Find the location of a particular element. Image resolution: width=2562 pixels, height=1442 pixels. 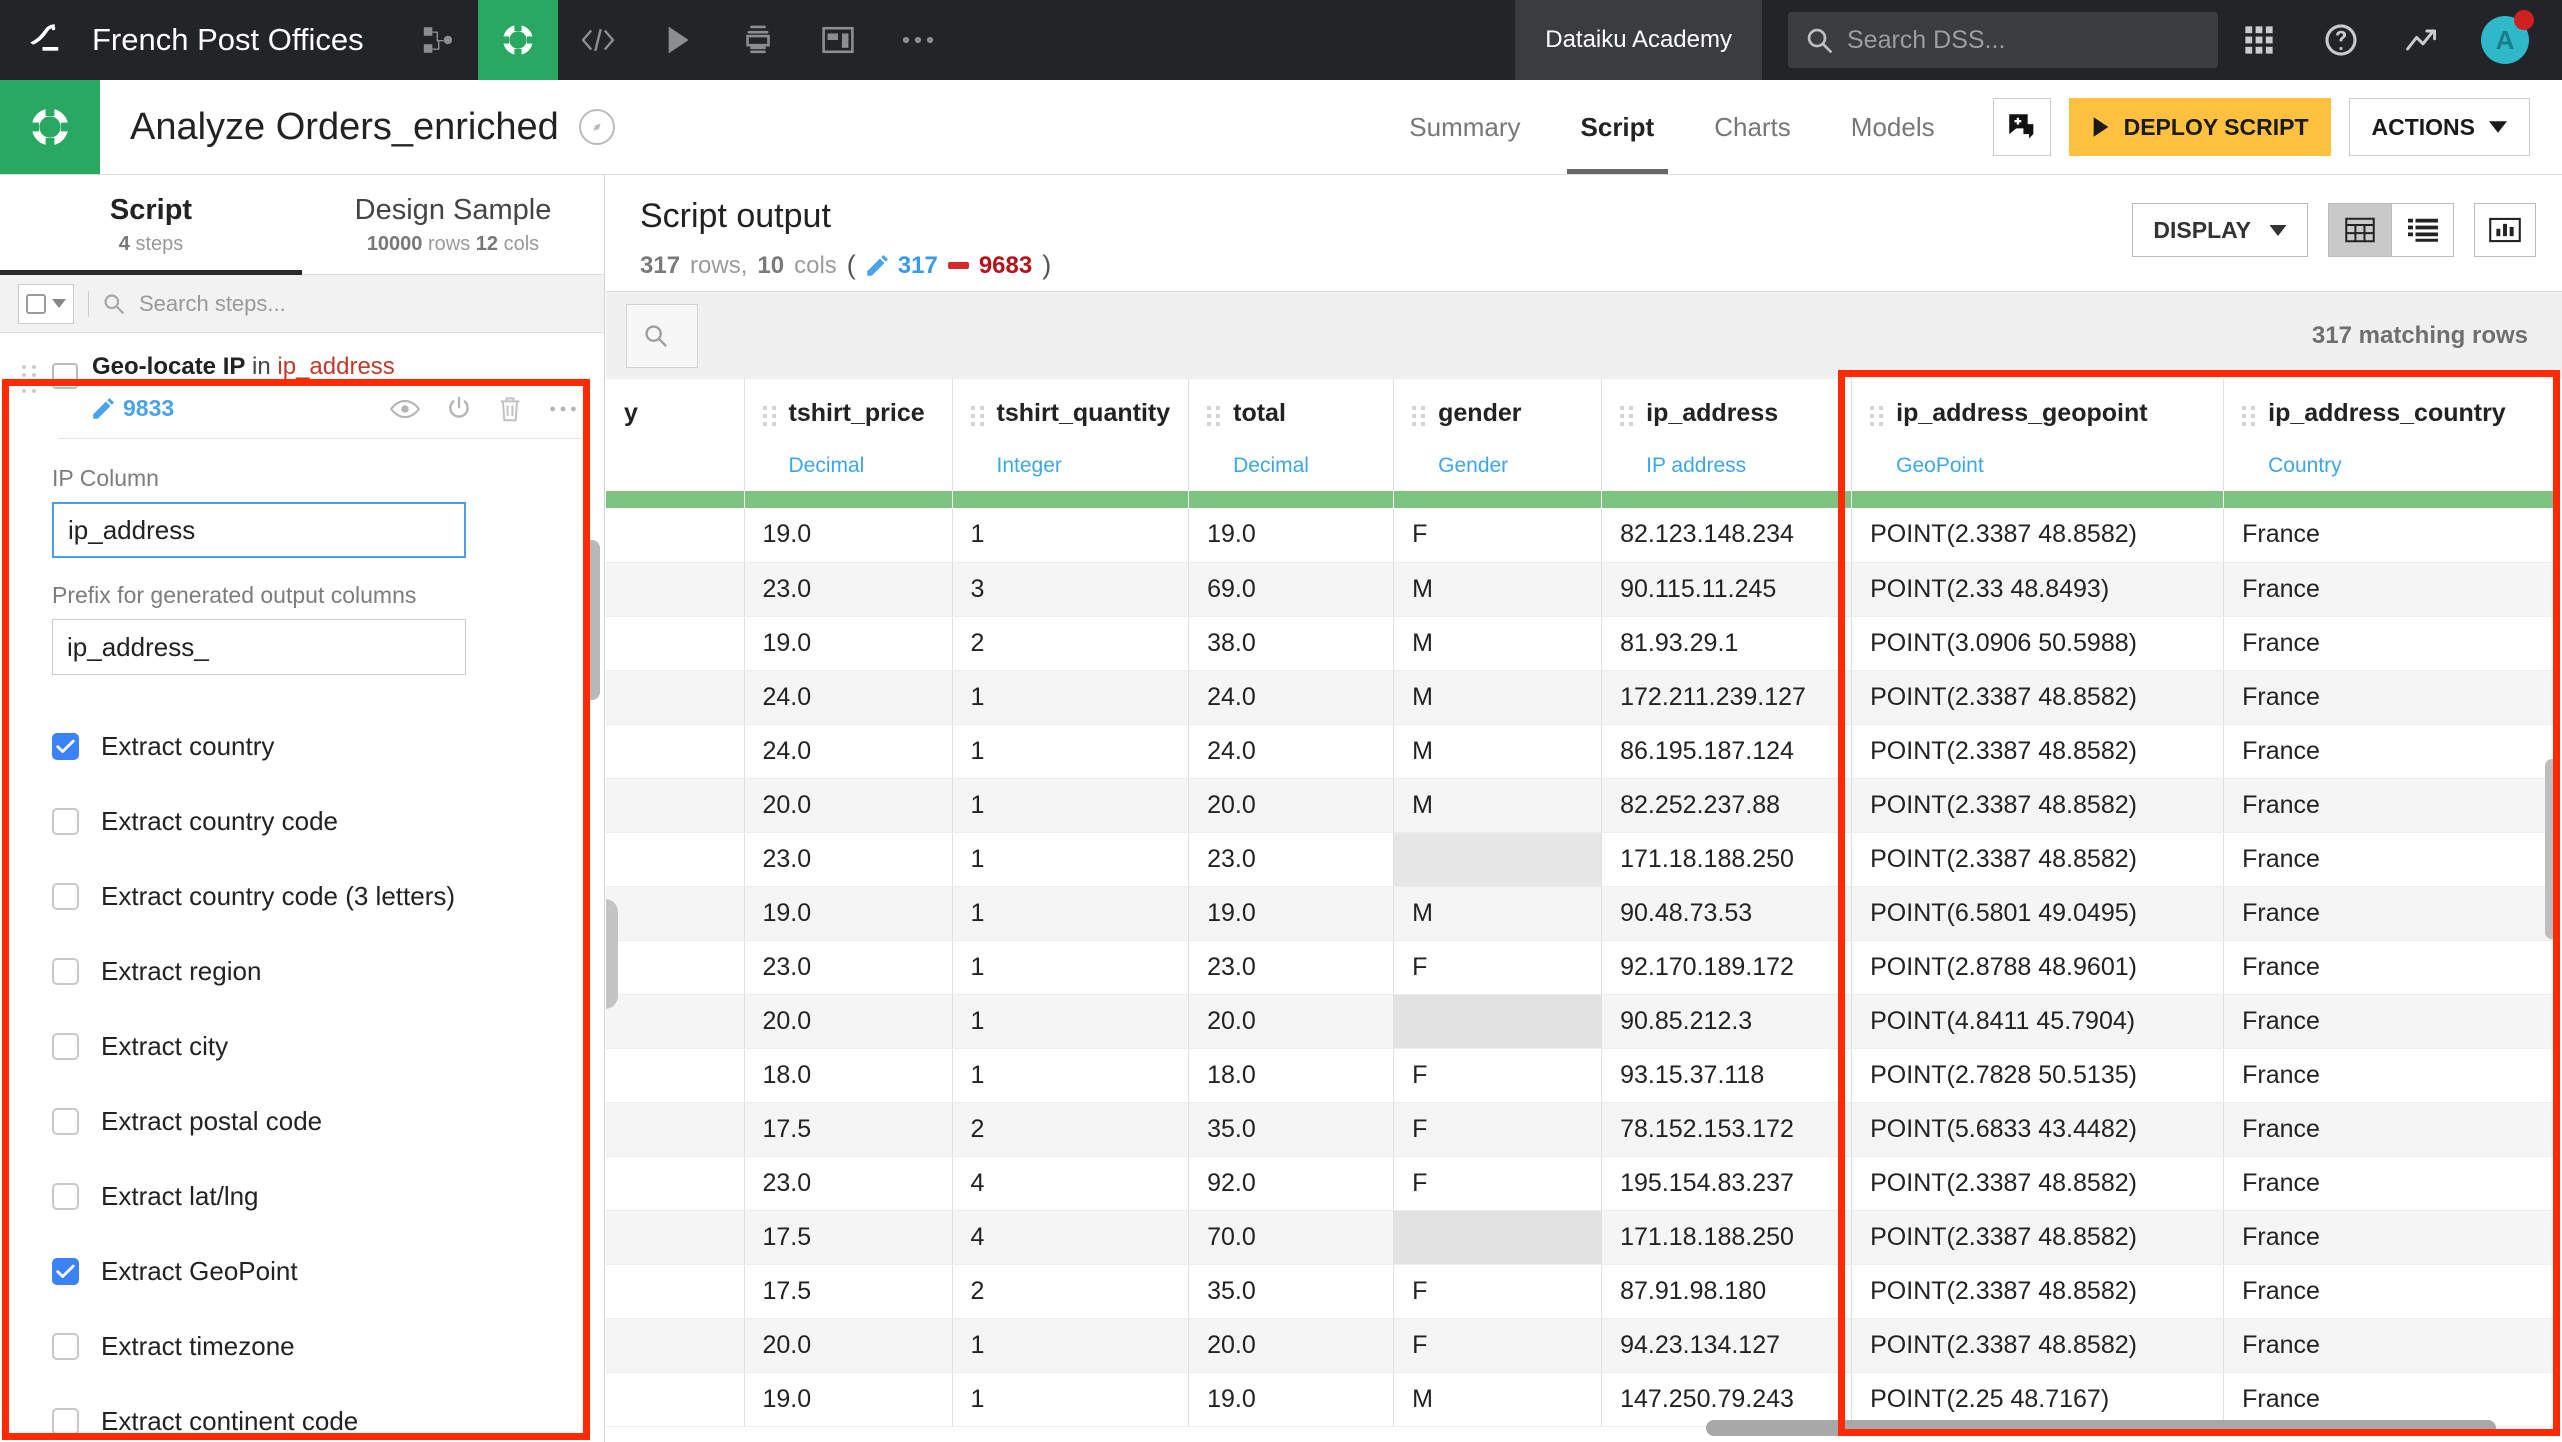

table-cell: 82.123.148.234 is located at coordinates (1727, 535).